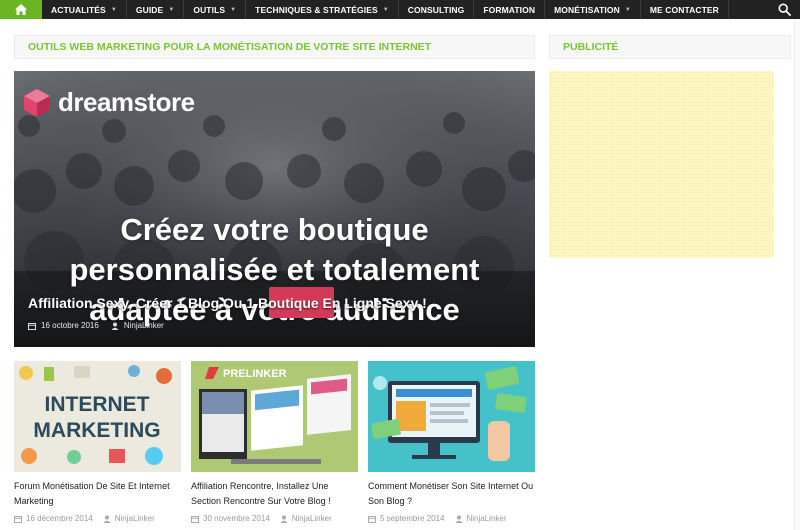 The height and width of the screenshot is (530, 800). Describe the element at coordinates (144, 325) in the screenshot. I see `featured-author: NinjaLinker` at that location.